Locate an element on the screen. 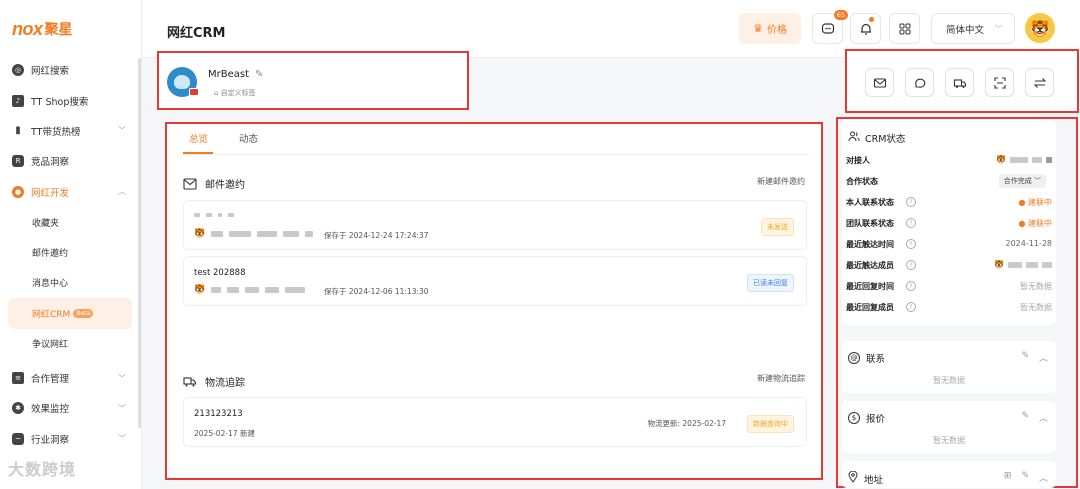 The height and width of the screenshot is (489, 1080). member-redacted: 🐯 is located at coordinates (1023, 264).